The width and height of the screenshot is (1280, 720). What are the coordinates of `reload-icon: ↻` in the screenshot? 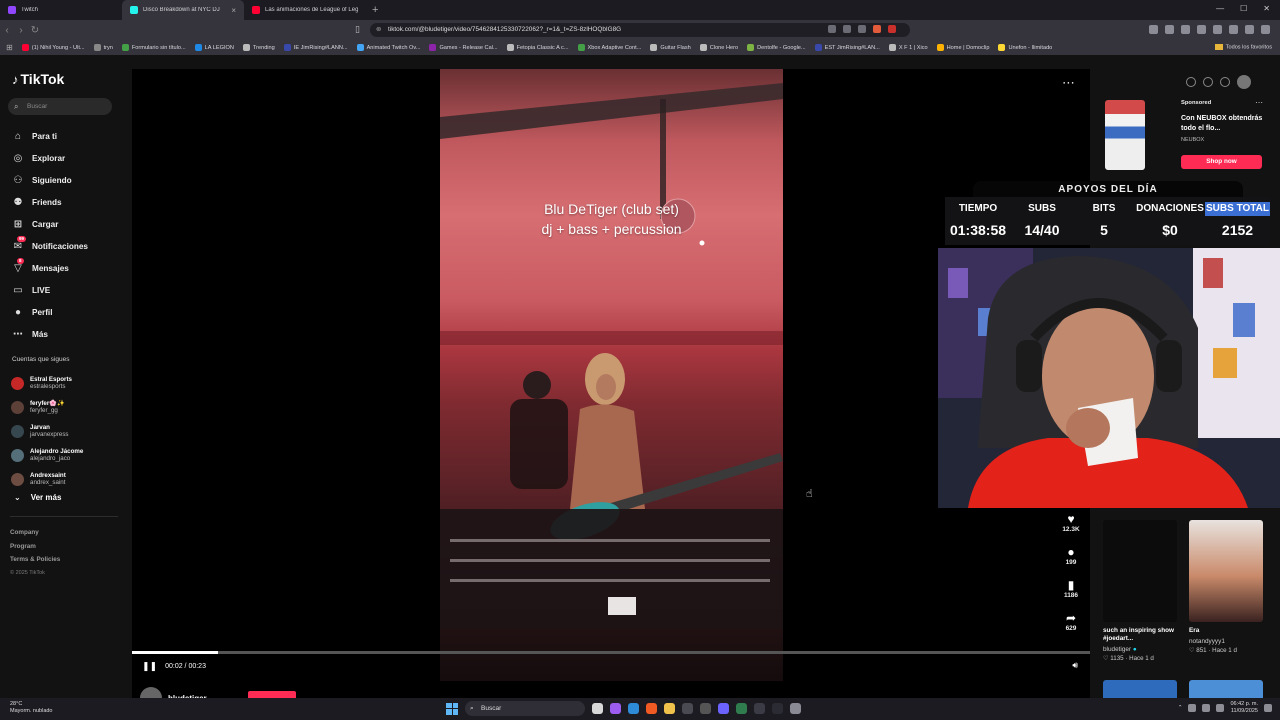 It's located at (35, 30).